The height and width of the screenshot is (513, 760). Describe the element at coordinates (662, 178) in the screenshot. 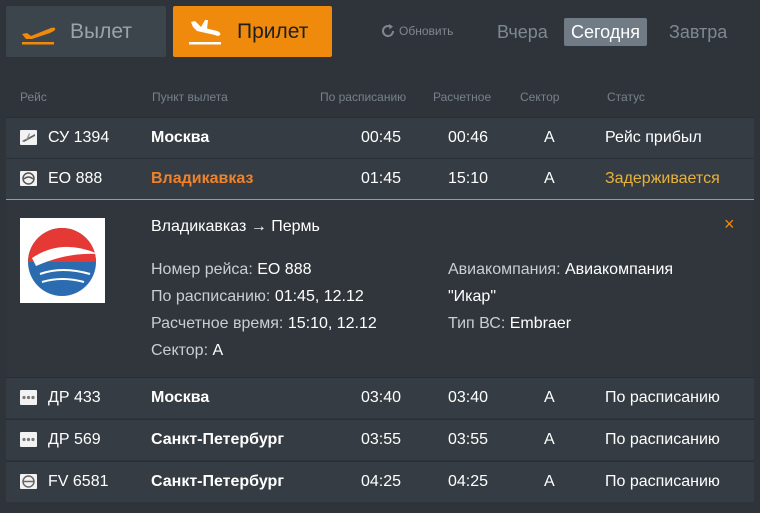

I see `flight-status: Задерживается` at that location.